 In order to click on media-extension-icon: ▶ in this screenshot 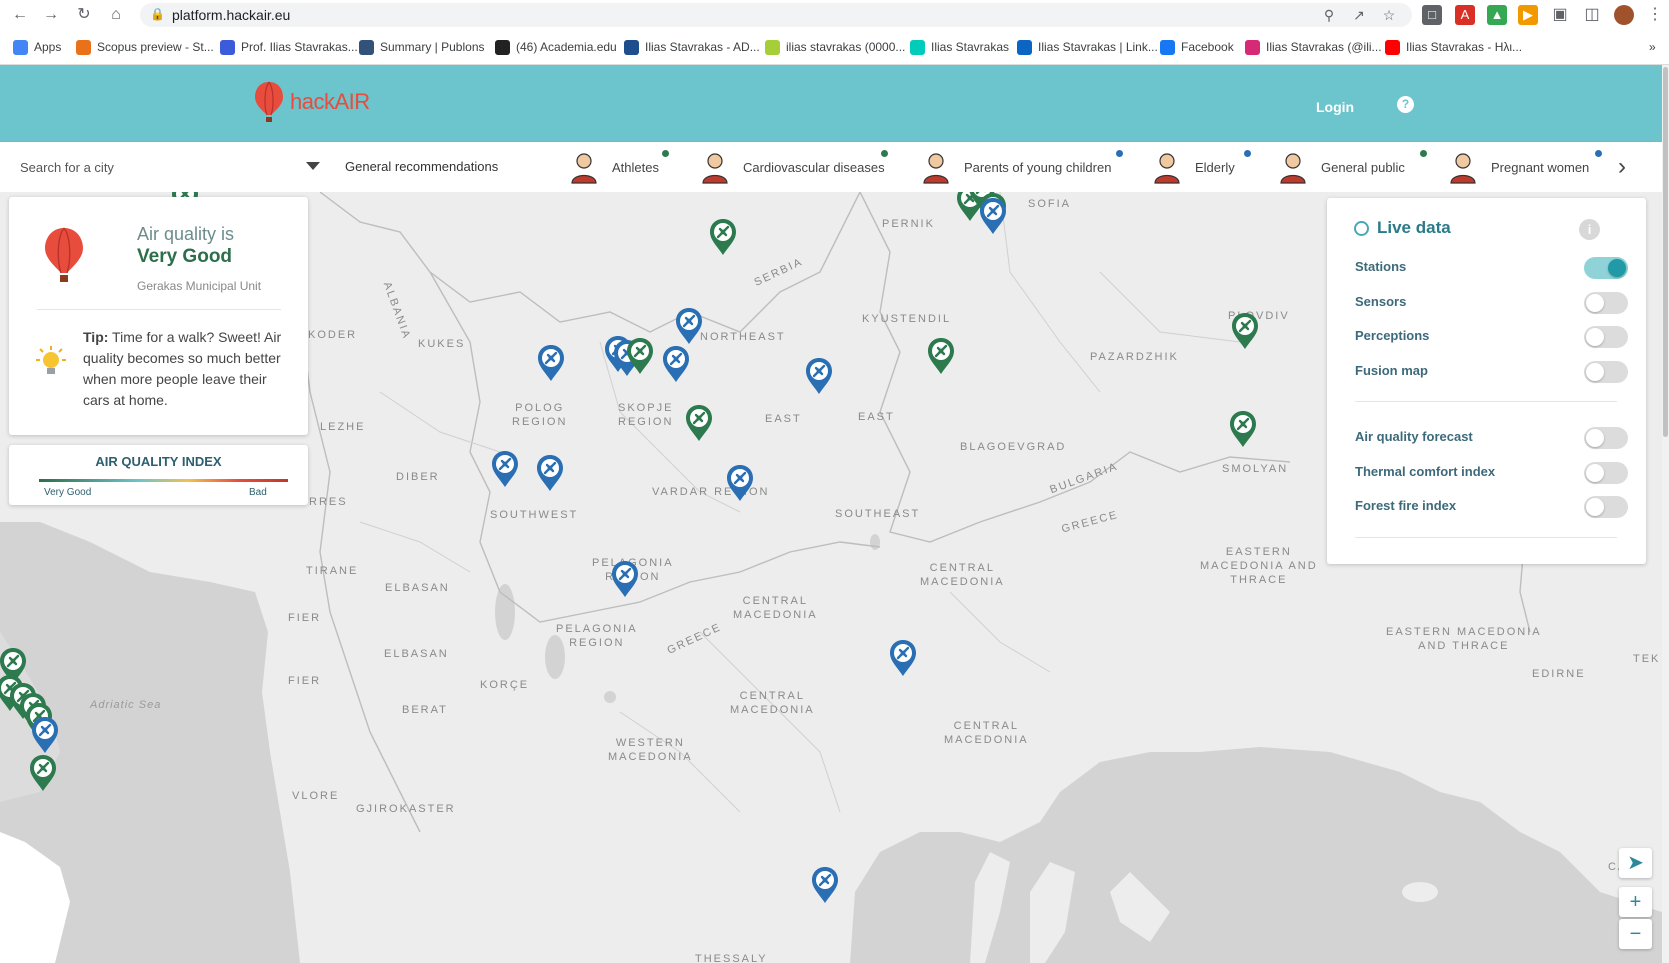, I will do `click(1528, 15)`.